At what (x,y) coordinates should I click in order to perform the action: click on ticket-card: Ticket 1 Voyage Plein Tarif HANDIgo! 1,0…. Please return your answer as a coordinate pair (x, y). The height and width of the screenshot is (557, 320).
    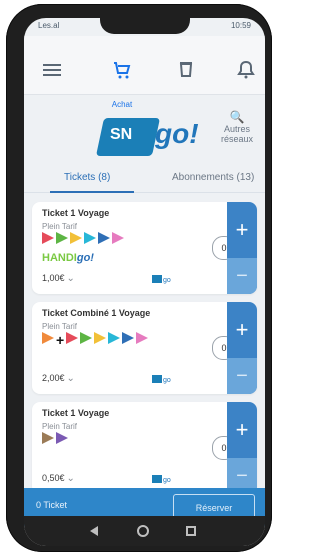
    Looking at the image, I should click on (144, 248).